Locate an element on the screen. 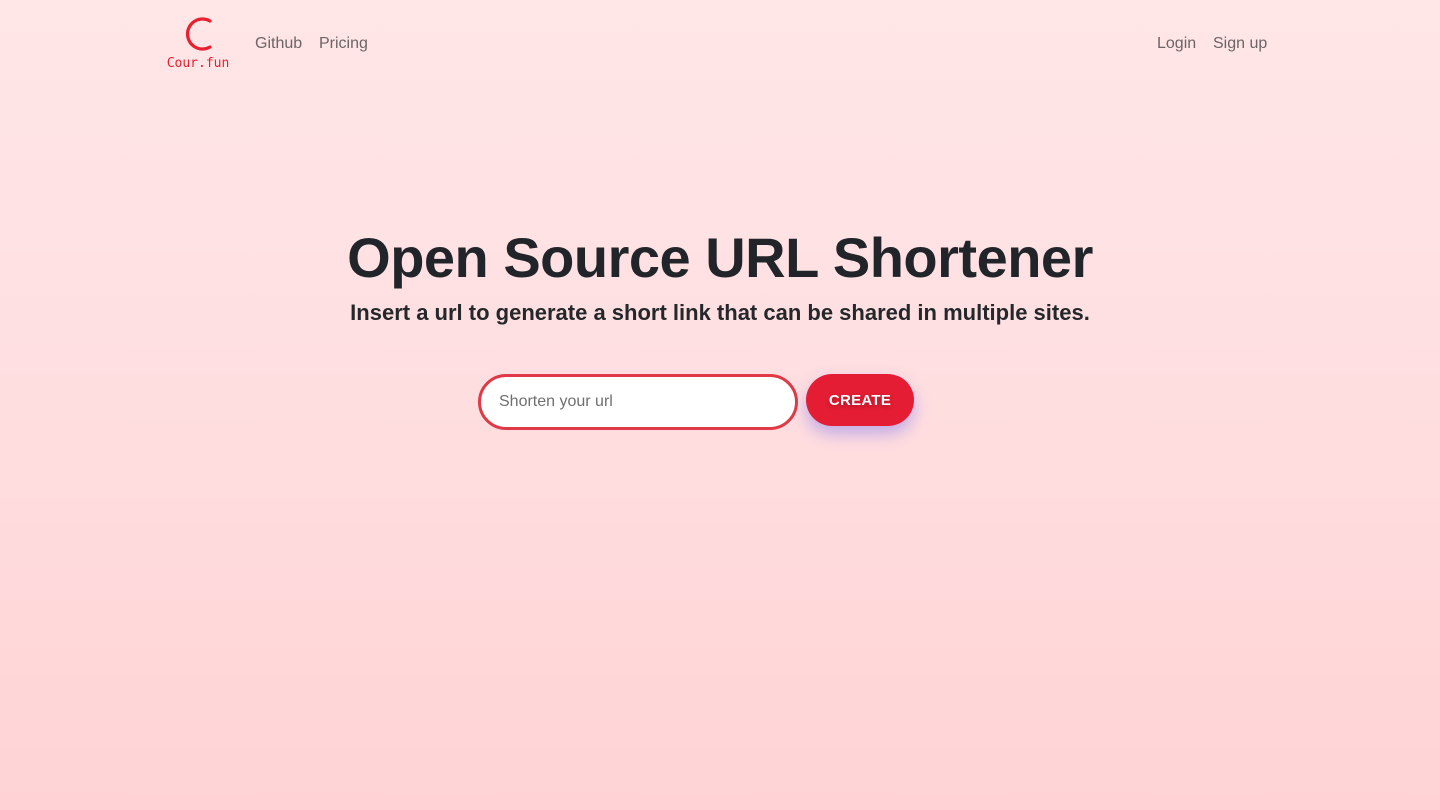 The image size is (1440, 810). nav-link-signup: Sign up is located at coordinates (1240, 44).